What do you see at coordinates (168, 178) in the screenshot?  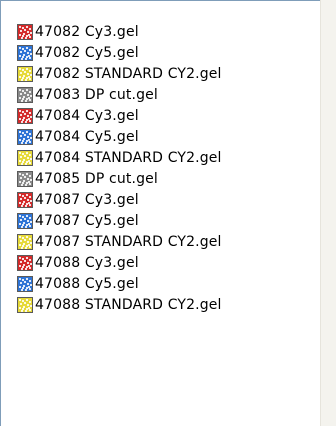 I see `file-list-item: 47085 DP cut.gel` at bounding box center [168, 178].